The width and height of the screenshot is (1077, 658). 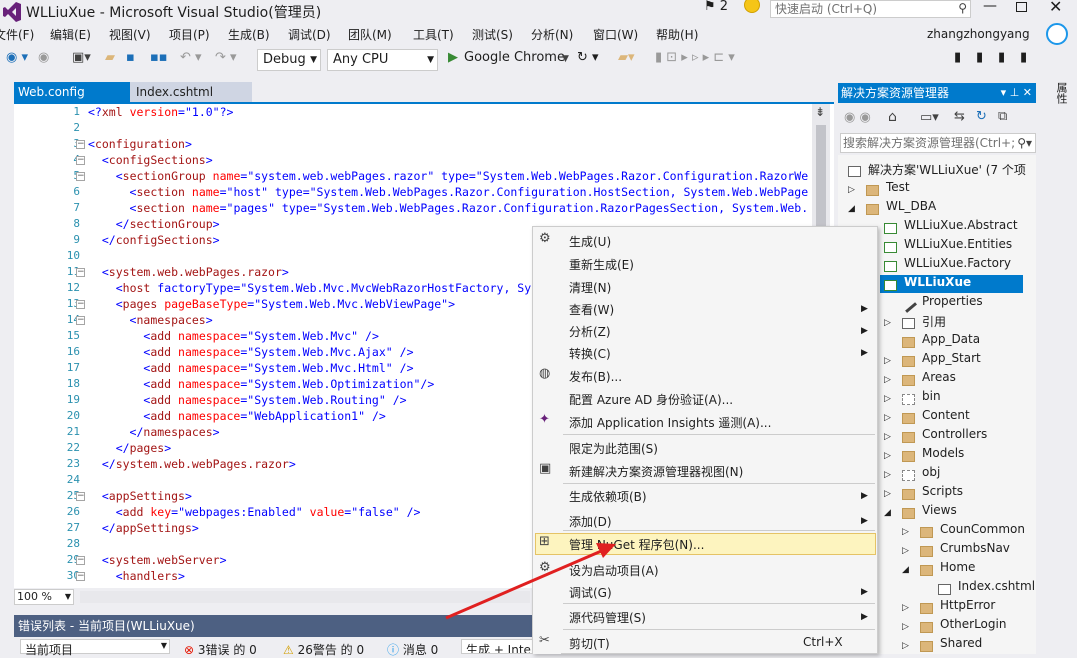 What do you see at coordinates (453, 57) in the screenshot?
I see `start-debugging-icon: ▶` at bounding box center [453, 57].